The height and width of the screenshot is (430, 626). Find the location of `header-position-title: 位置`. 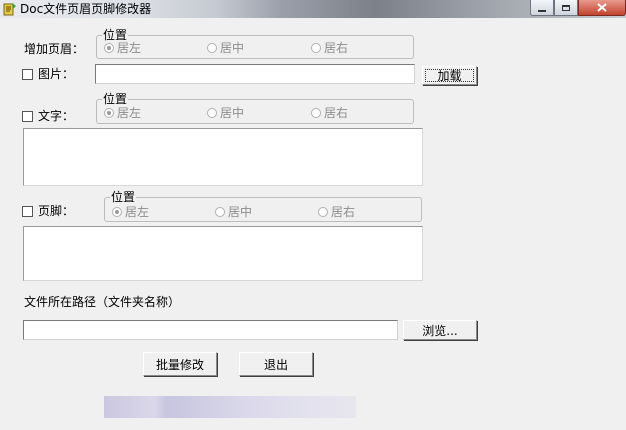

header-position-title: 位置 is located at coordinates (115, 35).